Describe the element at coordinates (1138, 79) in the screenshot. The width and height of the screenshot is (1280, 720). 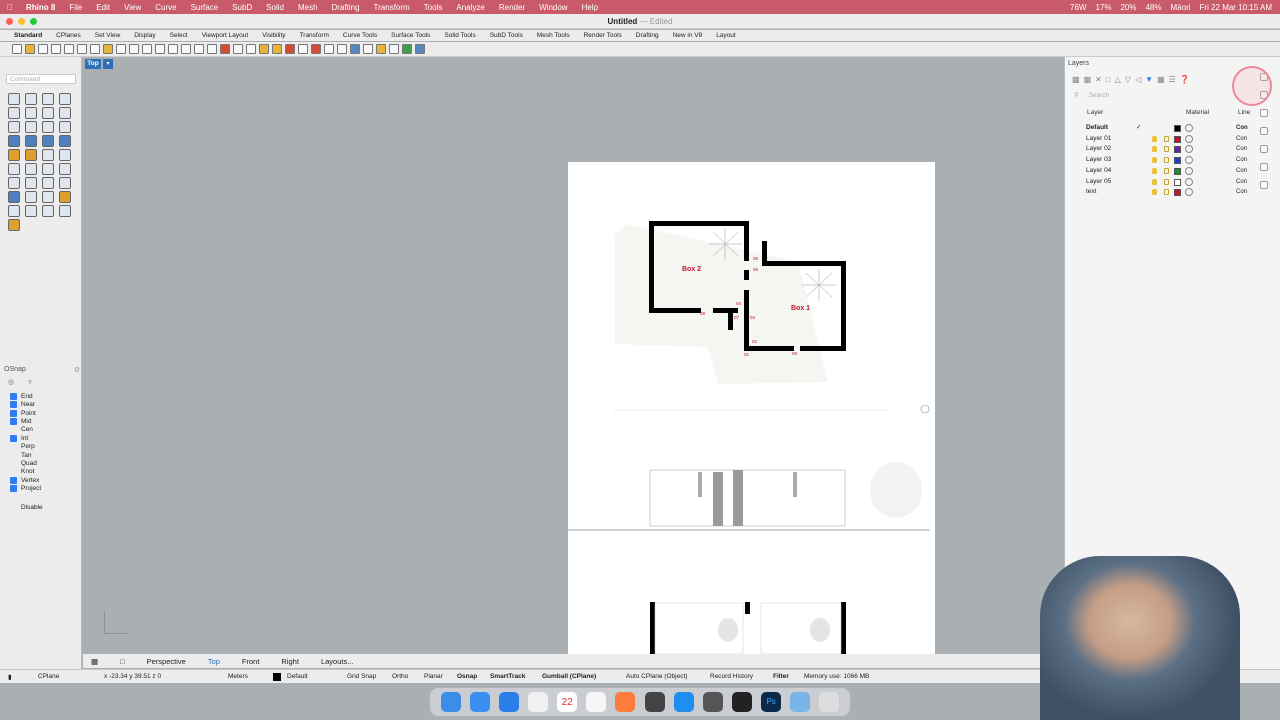
I see `move-to-parent-icon: ◁` at that location.